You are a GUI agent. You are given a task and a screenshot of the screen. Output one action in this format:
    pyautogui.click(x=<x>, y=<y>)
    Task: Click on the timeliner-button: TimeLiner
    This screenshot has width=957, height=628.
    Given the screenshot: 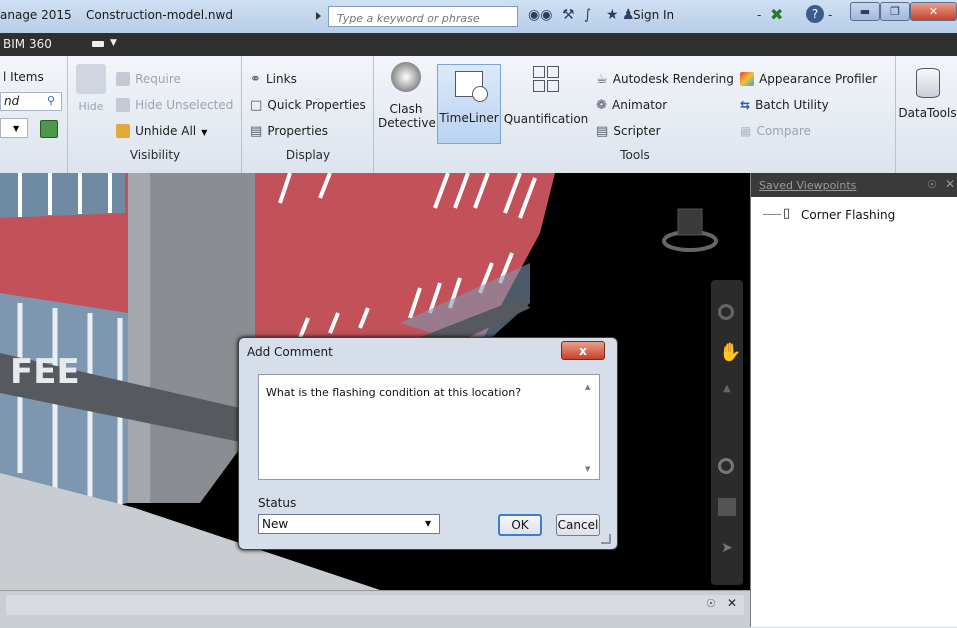 What is the action you would take?
    pyautogui.click(x=469, y=104)
    